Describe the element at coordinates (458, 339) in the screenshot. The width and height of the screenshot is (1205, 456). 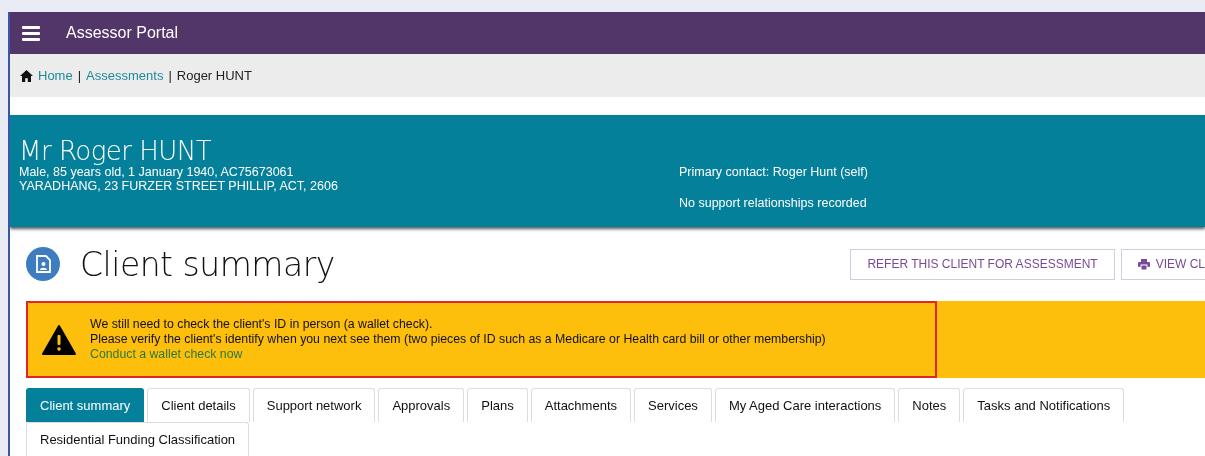
I see `alert-message: Please verify the client's identify when you next see them (two pieces of ID such as a Medicare or Health card bill or other membership)` at that location.